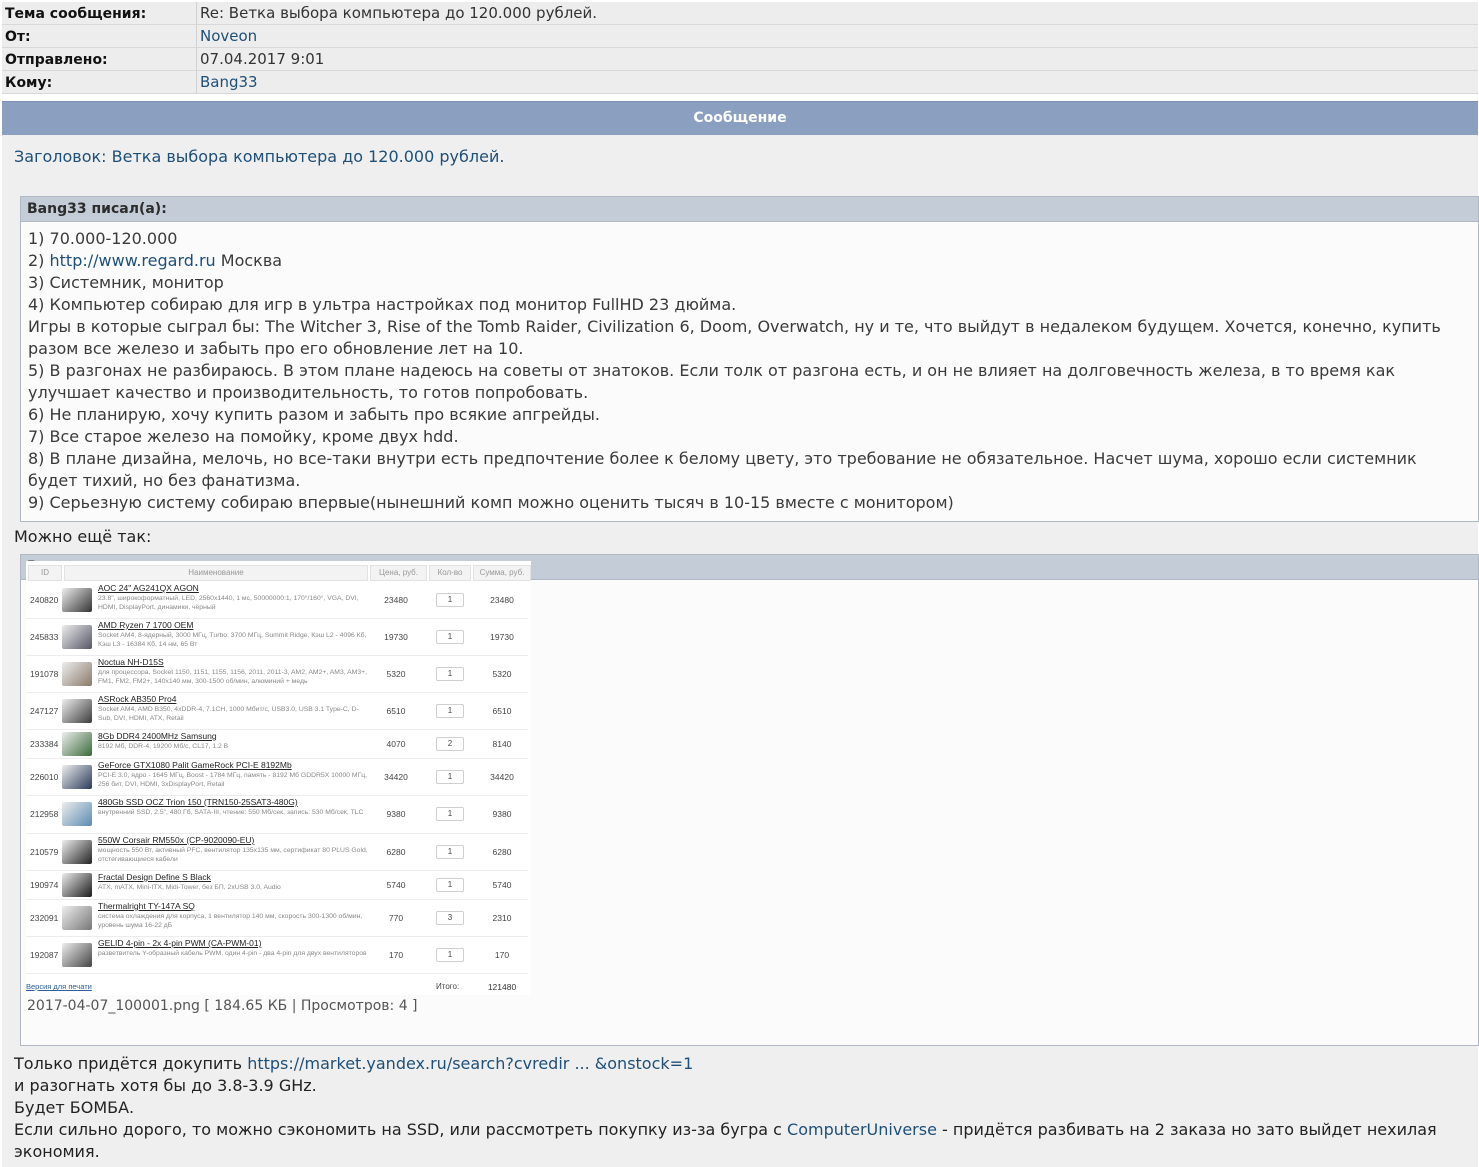 This screenshot has height=1167, width=1479. What do you see at coordinates (502, 987) in the screenshot?
I see `total-value: 121480` at bounding box center [502, 987].